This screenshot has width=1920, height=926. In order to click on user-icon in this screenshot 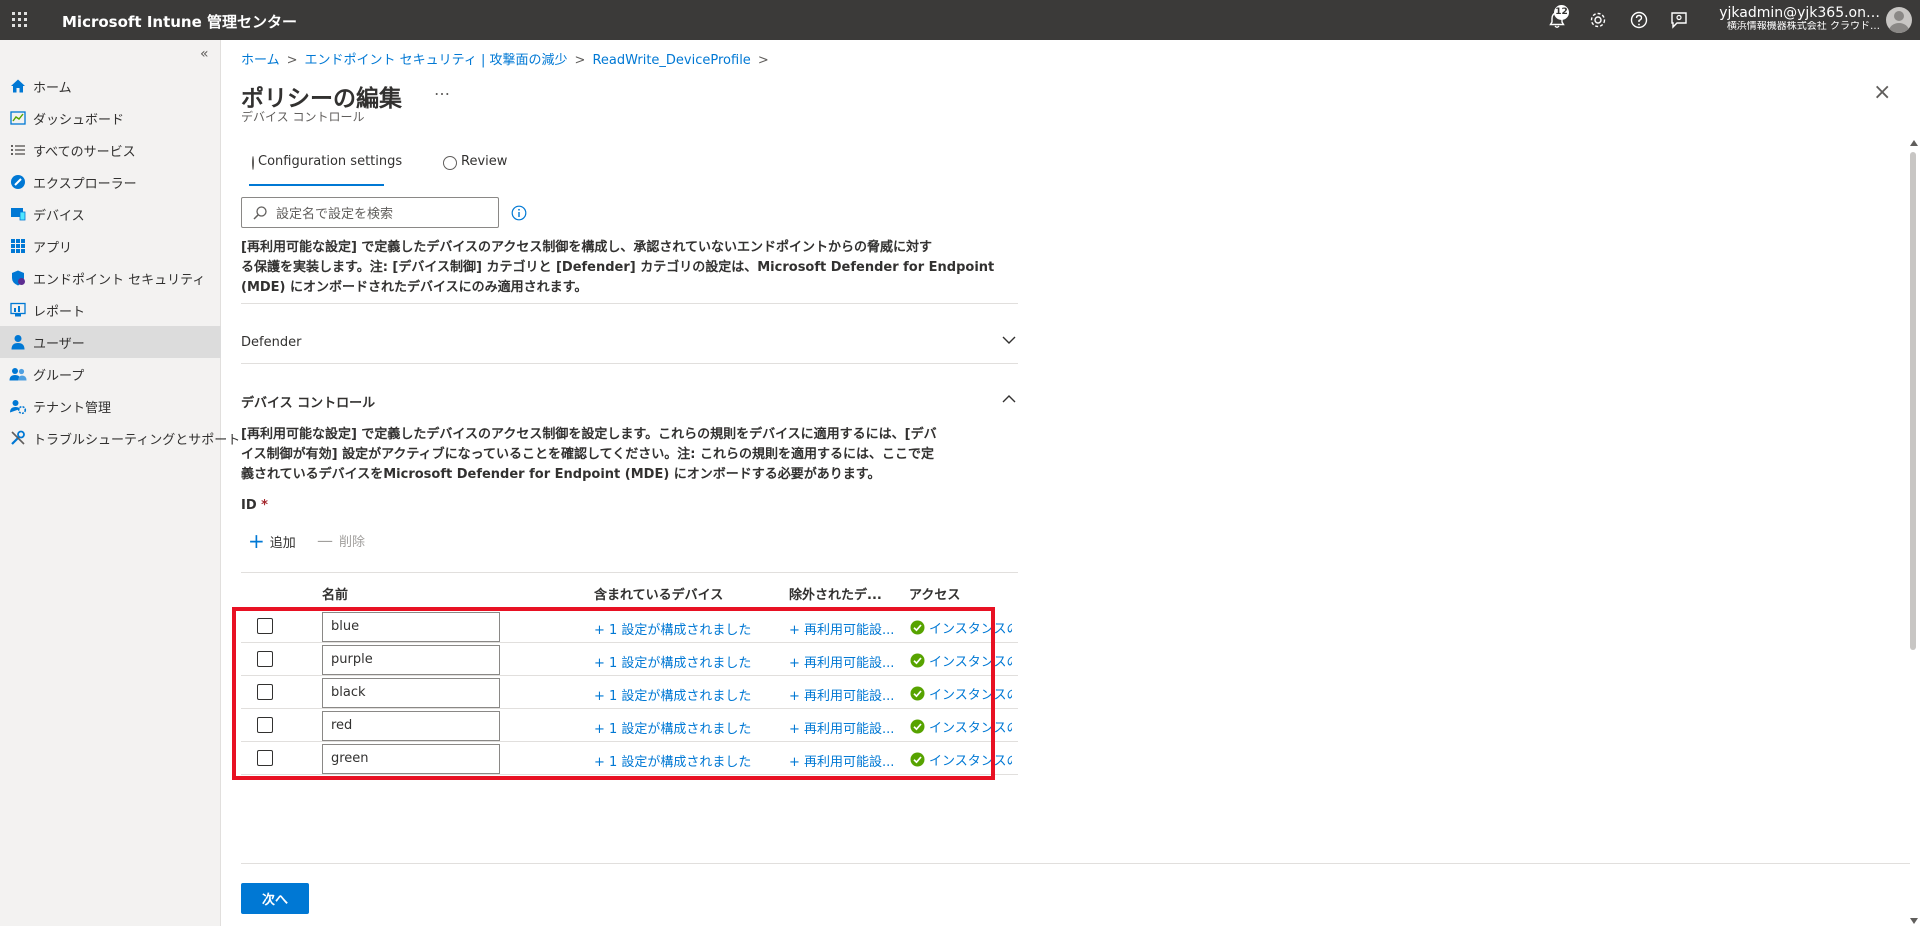, I will do `click(18, 342)`.